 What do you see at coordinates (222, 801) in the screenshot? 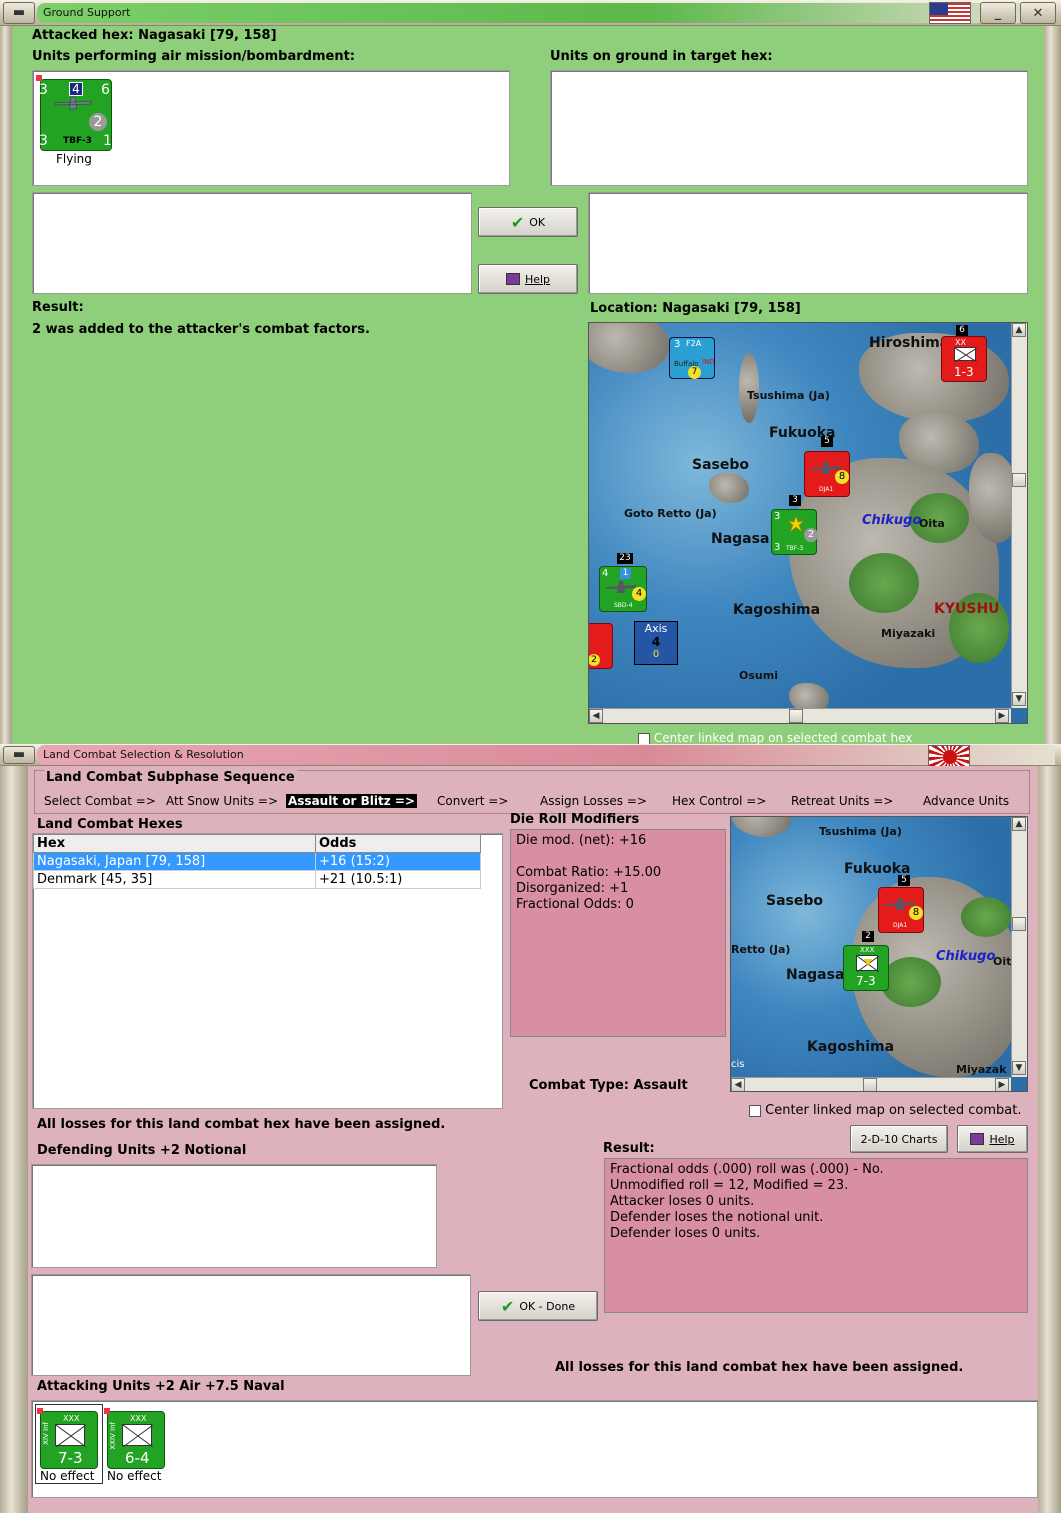
I see `step-att-snow: Att Snow Units =>` at bounding box center [222, 801].